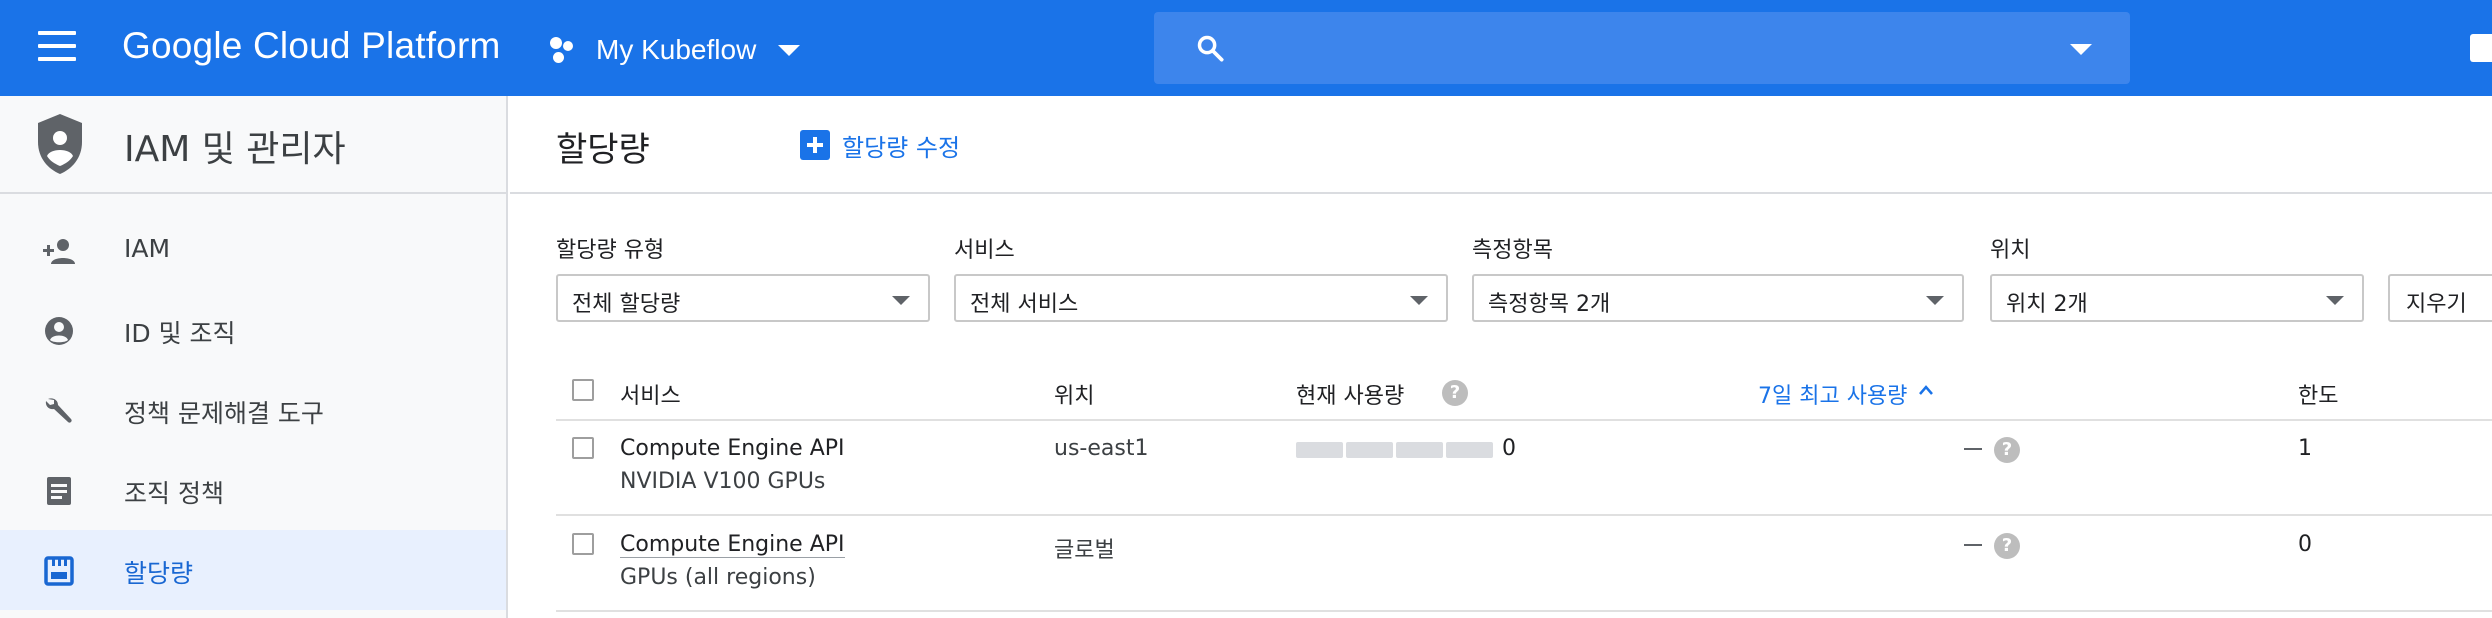  Describe the element at coordinates (235, 149) in the screenshot. I see `sidebar-title: IAM 및 관리자` at that location.